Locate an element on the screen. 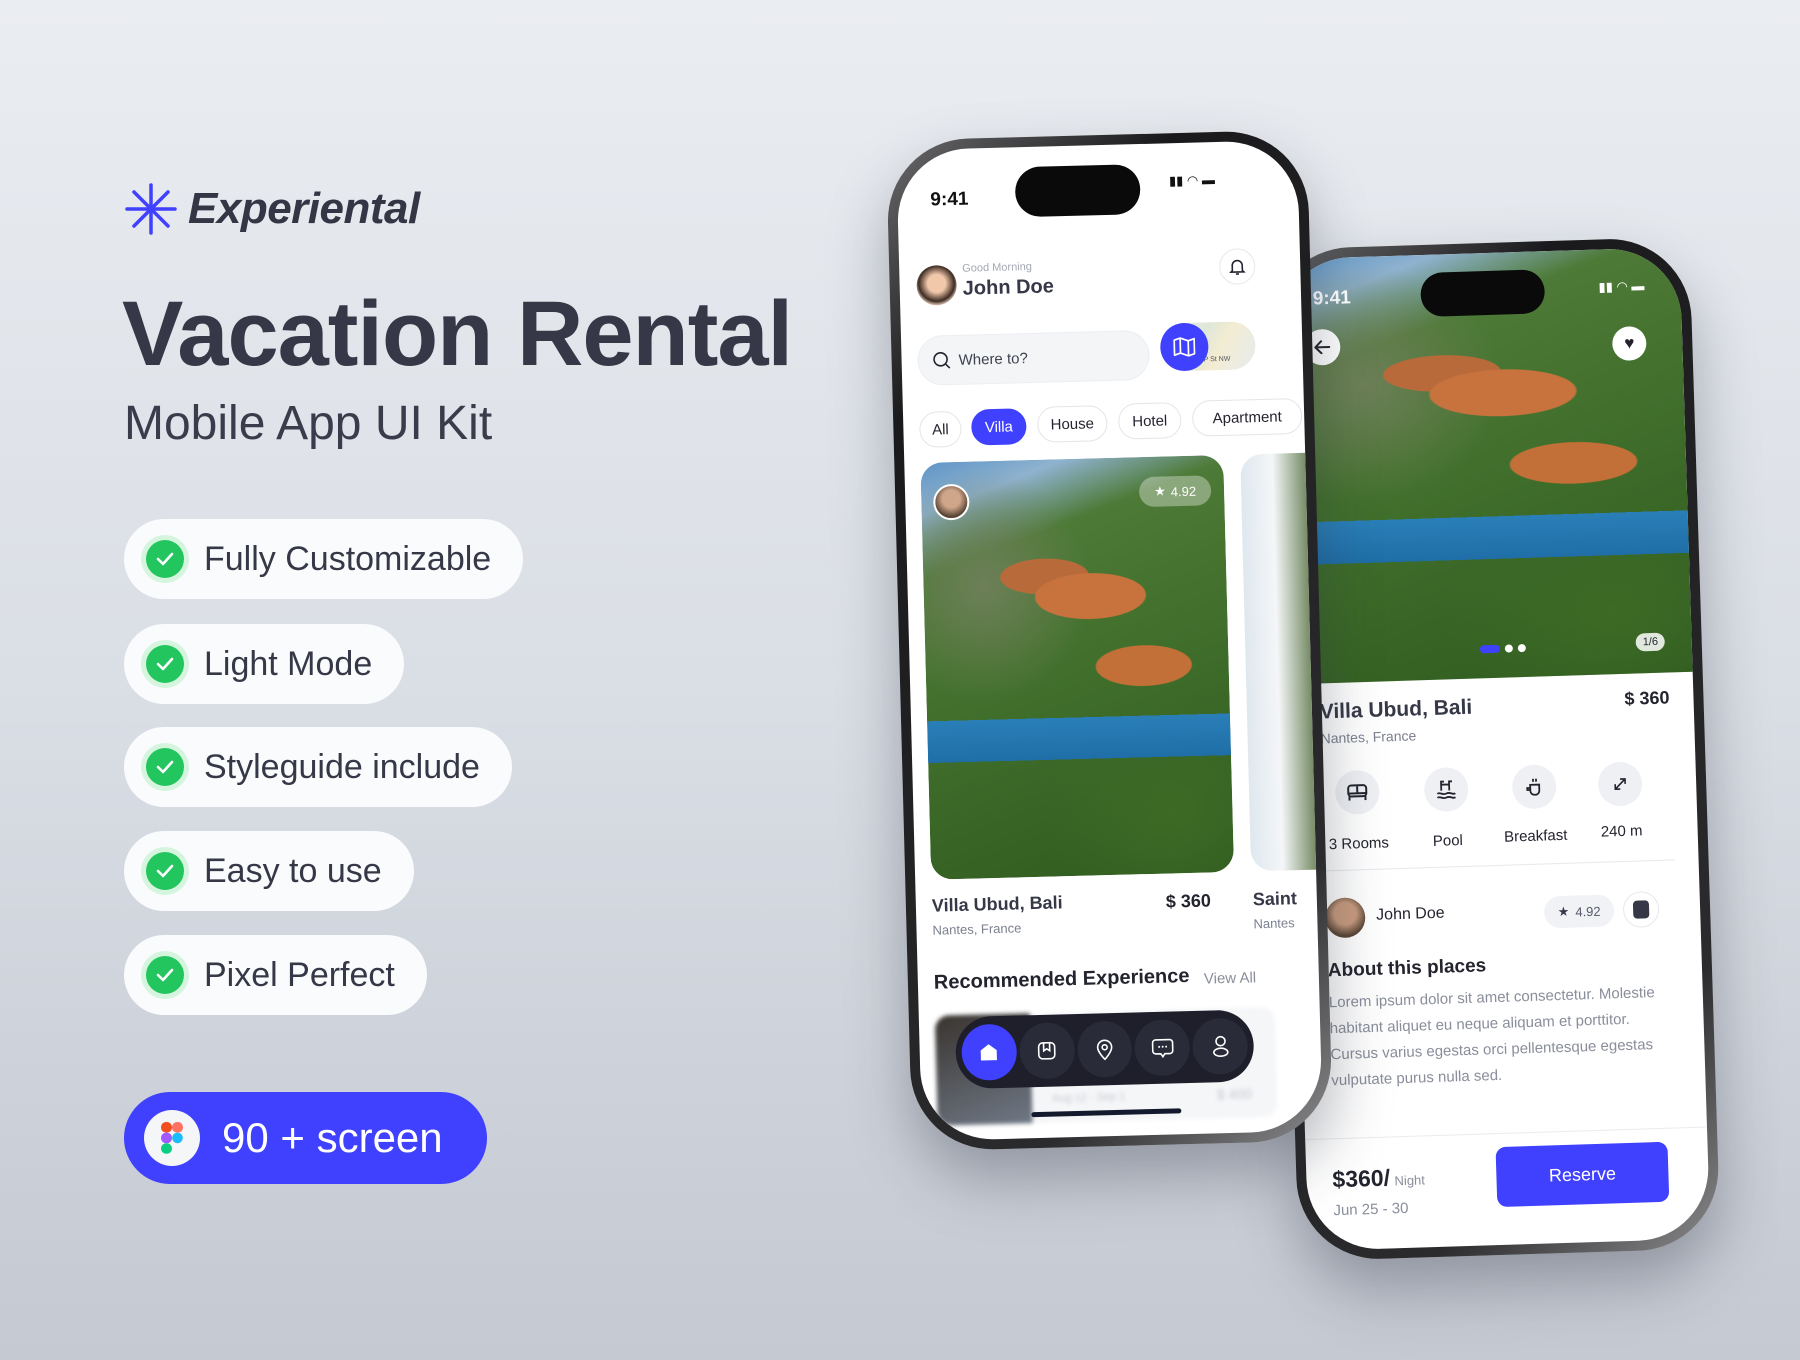 The height and width of the screenshot is (1360, 1800). bell-icon is located at coordinates (1237, 267).